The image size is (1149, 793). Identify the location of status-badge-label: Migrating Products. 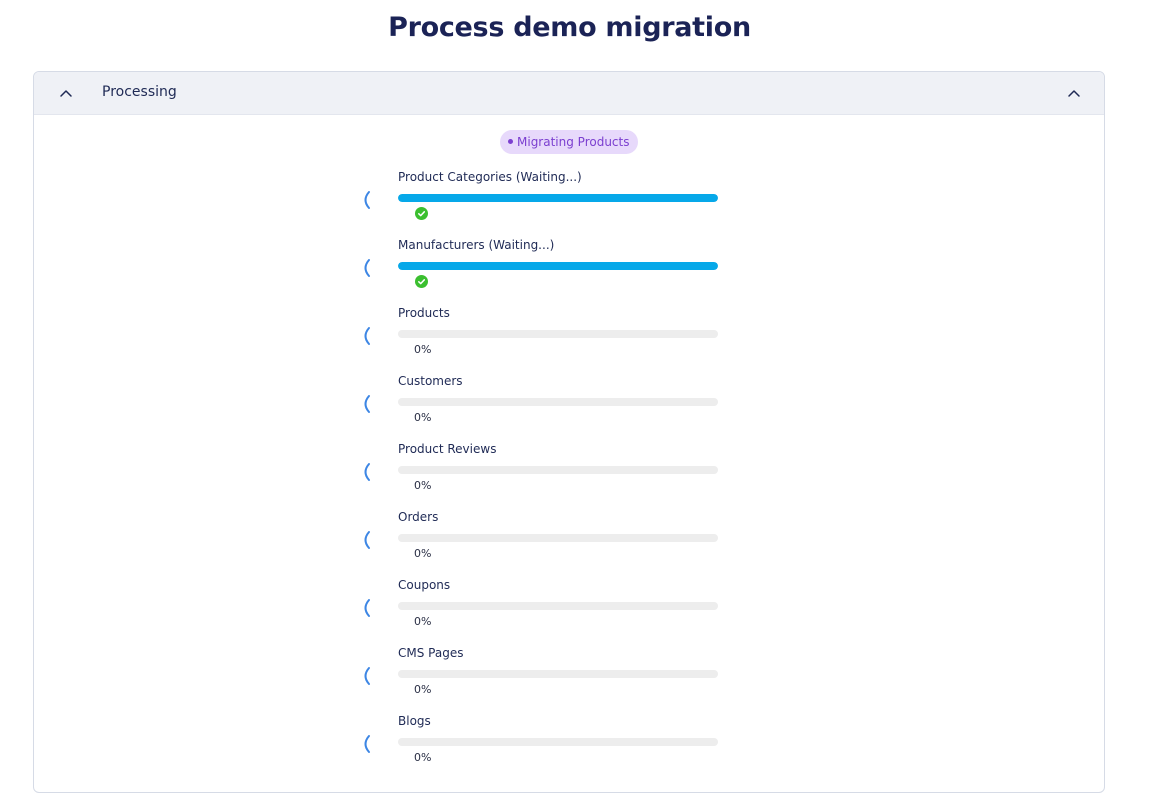
(573, 142).